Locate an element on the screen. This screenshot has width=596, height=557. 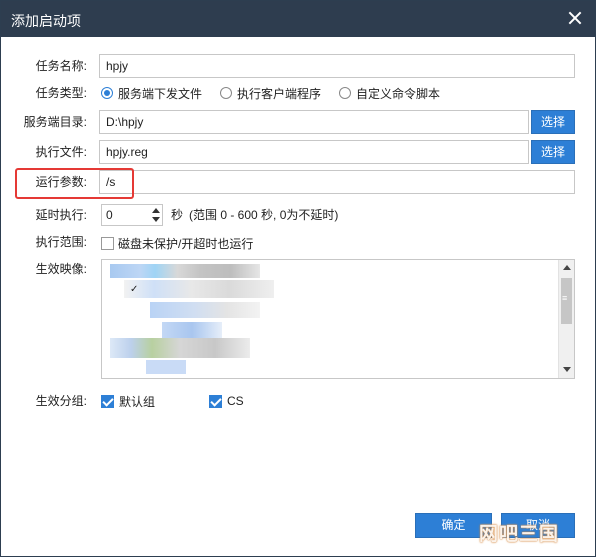
scope-label: 执行范围: is located at coordinates (61, 242).